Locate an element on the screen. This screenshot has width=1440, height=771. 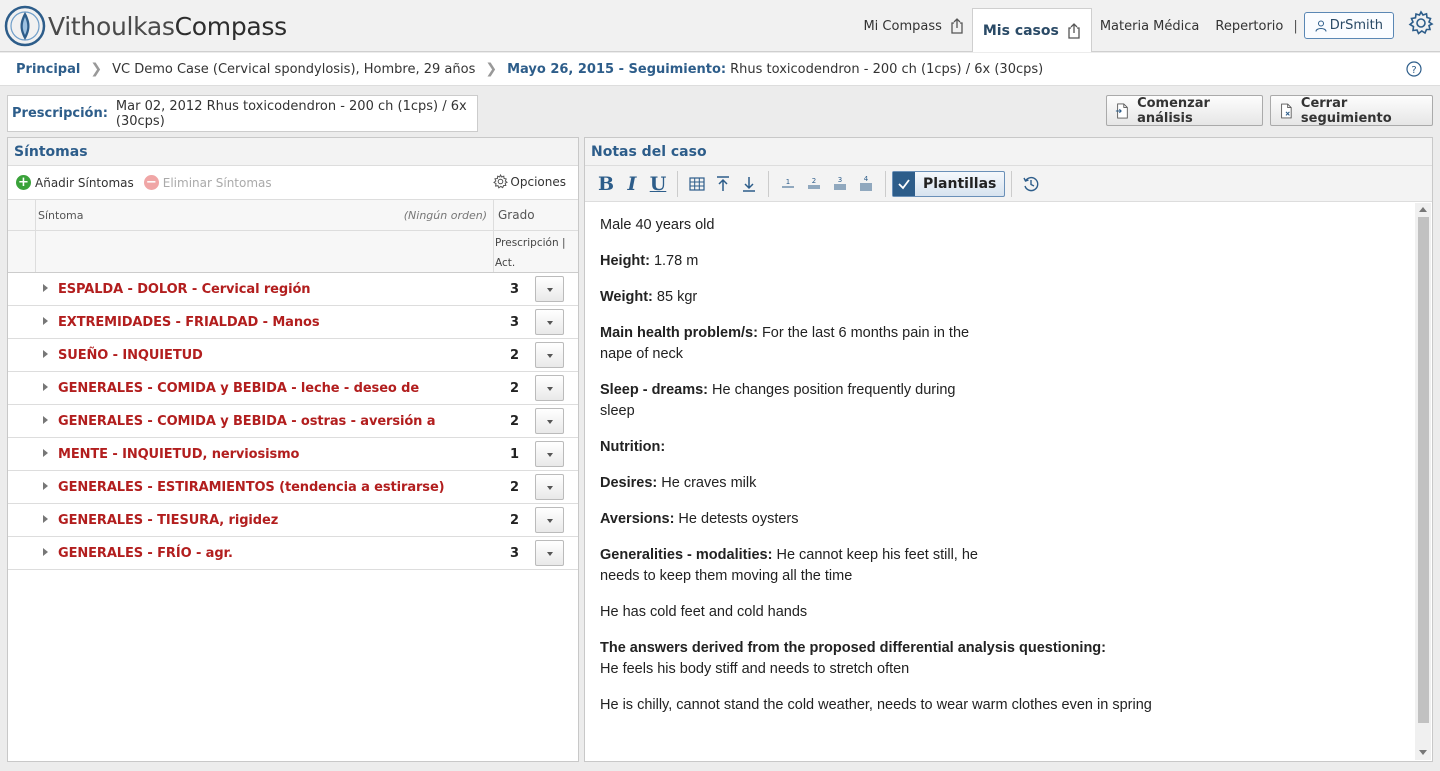
heading-2-button: 2 is located at coordinates (814, 184).